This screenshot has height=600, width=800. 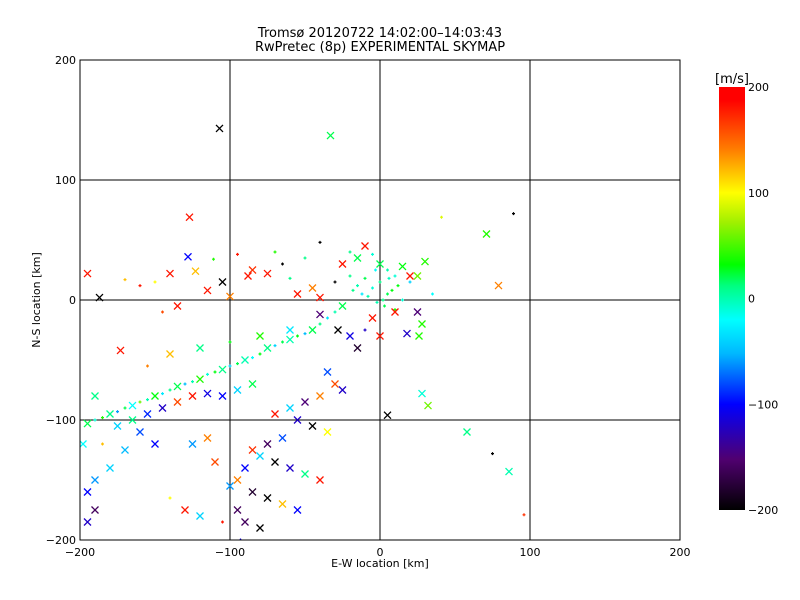 I want to click on x-tick-label: 200, so click(x=680, y=552).